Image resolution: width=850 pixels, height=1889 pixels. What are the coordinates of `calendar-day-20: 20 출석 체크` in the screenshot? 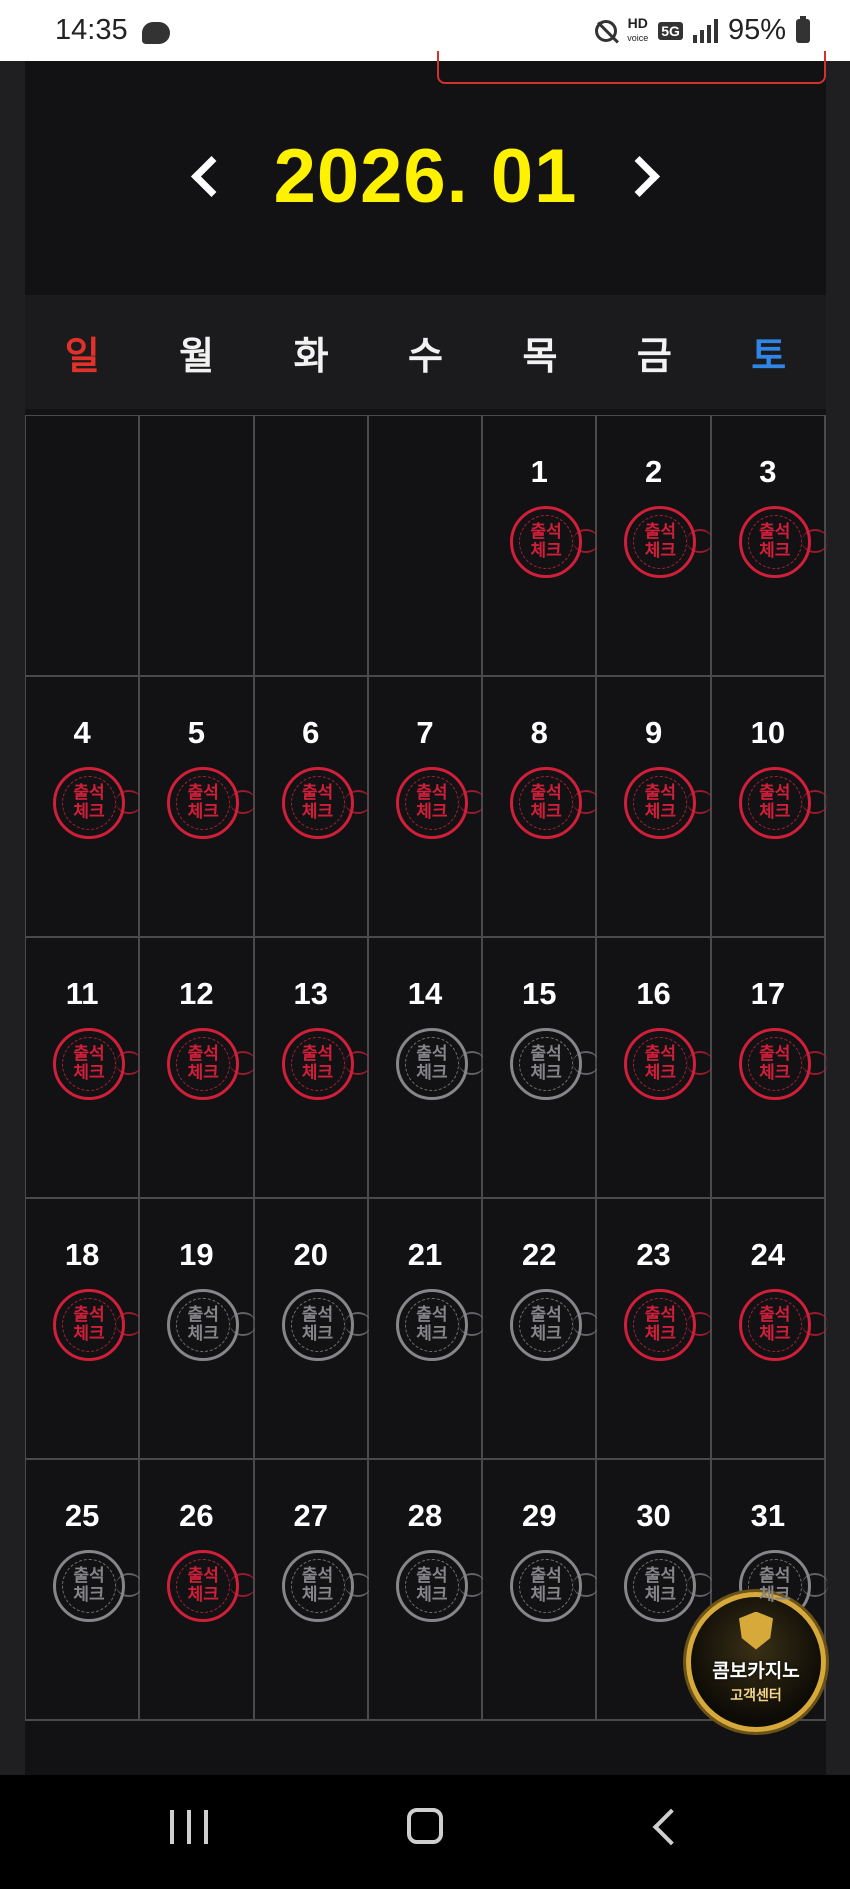 It's located at (312, 1329).